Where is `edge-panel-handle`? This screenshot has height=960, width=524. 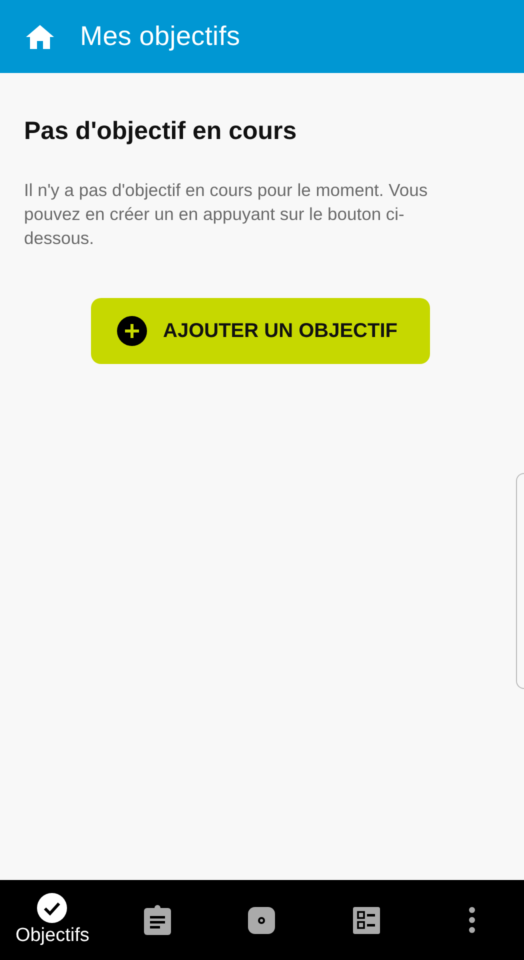
edge-panel-handle is located at coordinates (520, 581).